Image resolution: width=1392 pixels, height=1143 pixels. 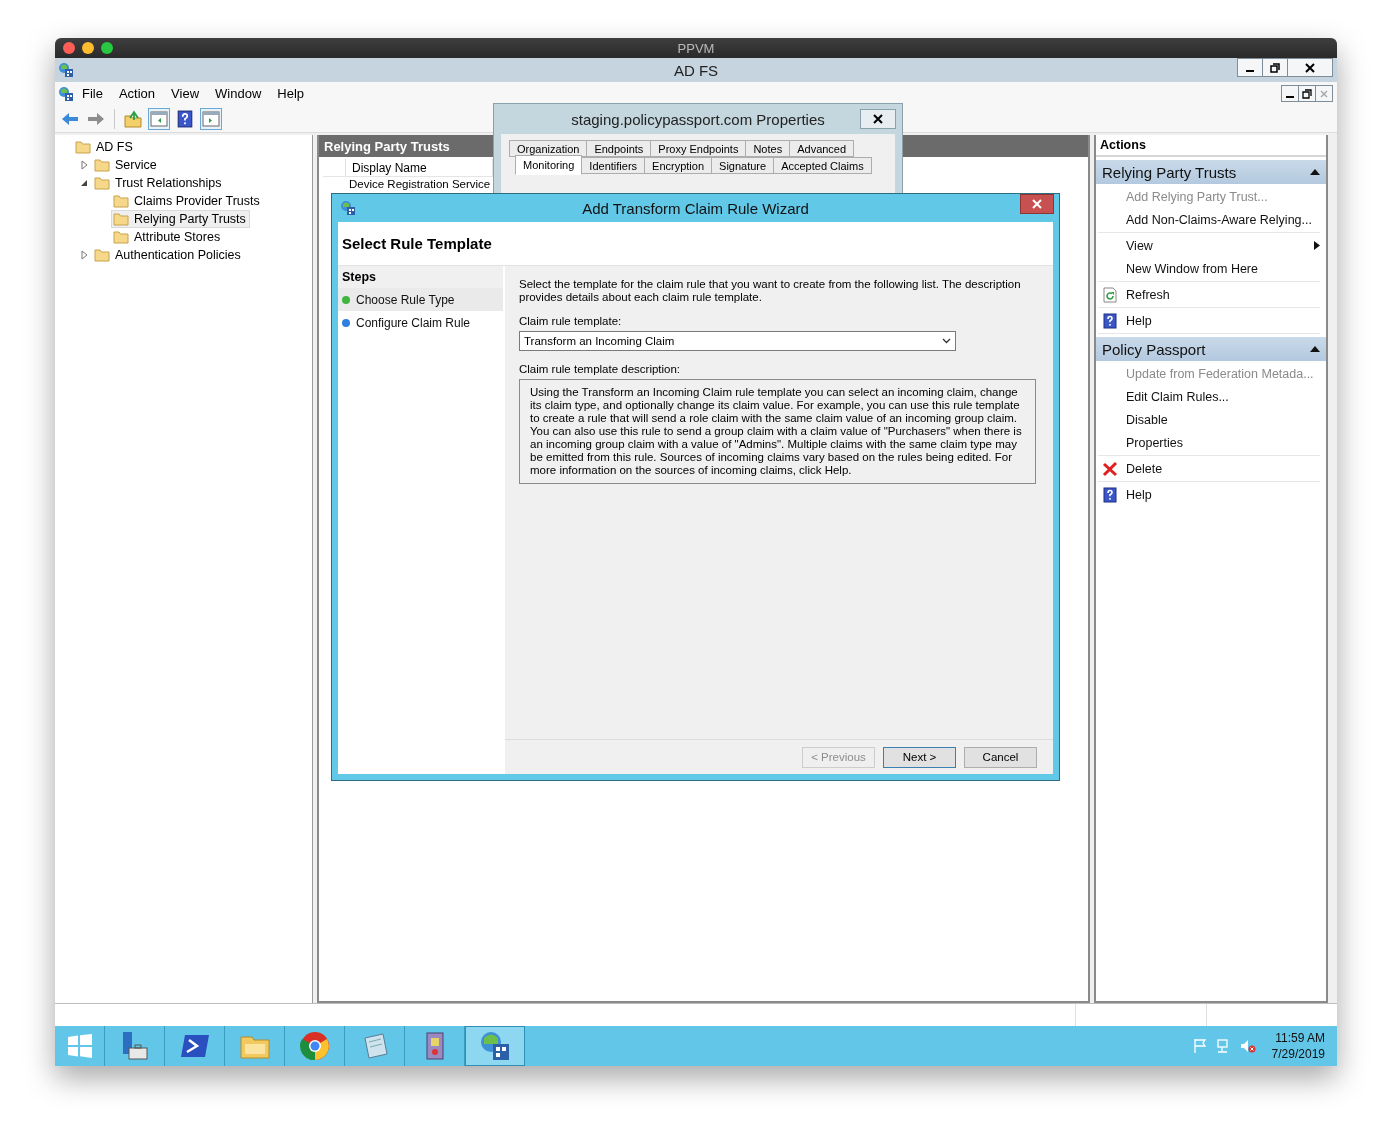 I want to click on globe-server-icon, so click(x=495, y=1046).